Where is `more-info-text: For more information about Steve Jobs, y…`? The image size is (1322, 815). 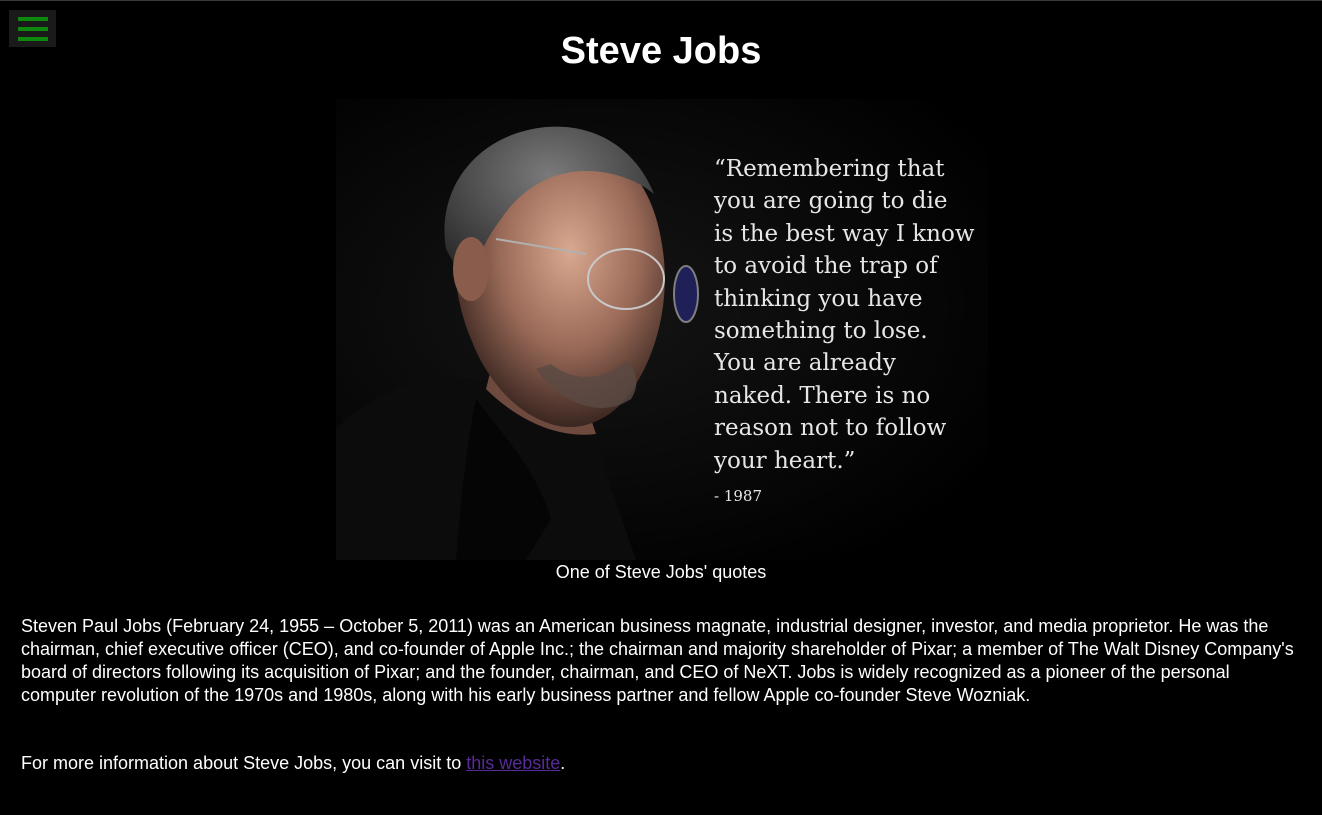 more-info-text: For more information about Steve Jobs, y… is located at coordinates (244, 763).